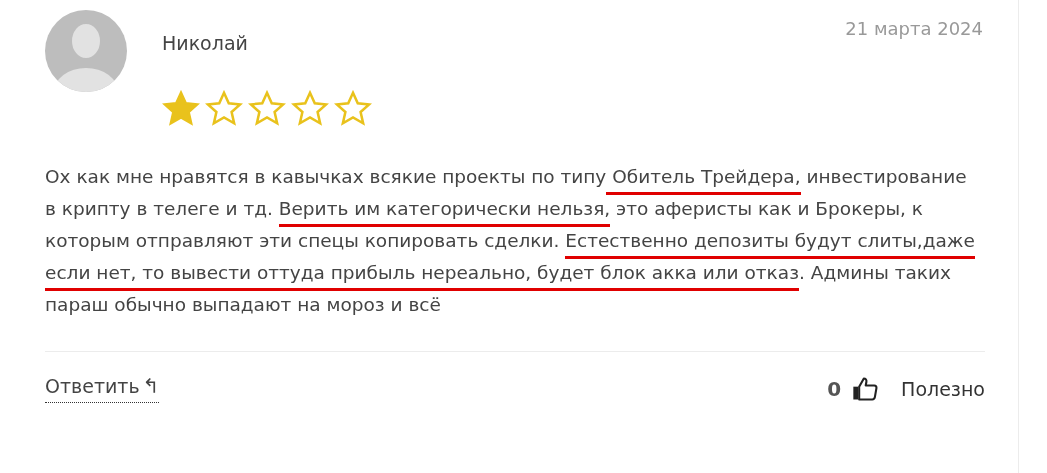 The width and height of the screenshot is (1047, 473). I want to click on avatar-icon, so click(86, 51).